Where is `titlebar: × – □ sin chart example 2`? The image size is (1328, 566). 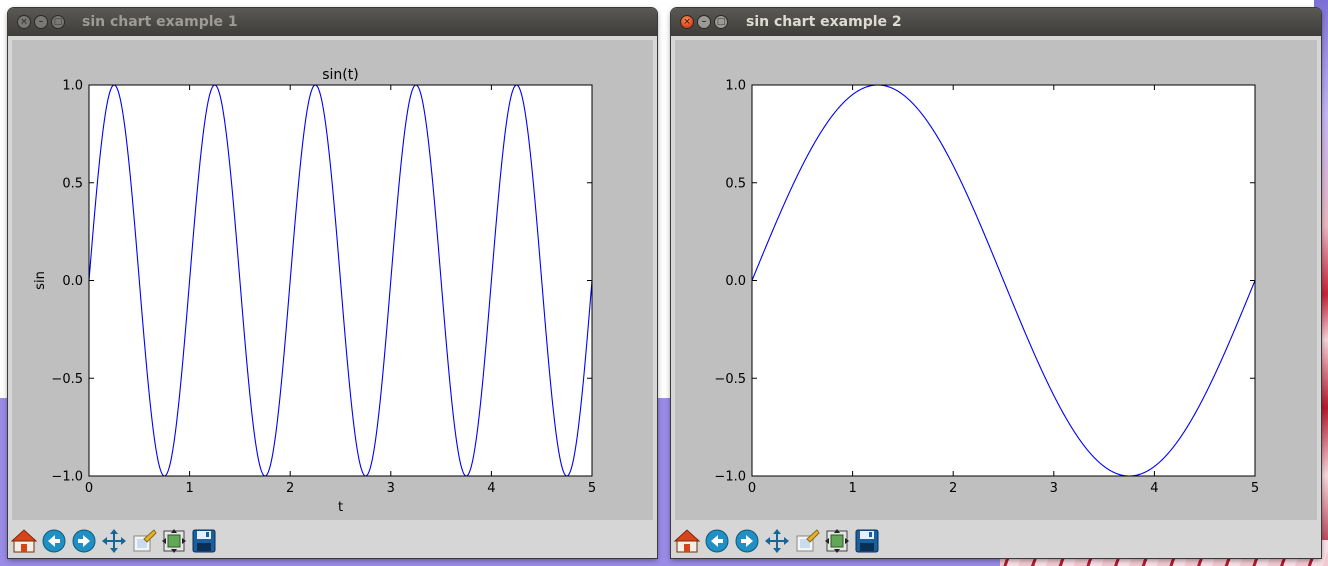
titlebar: × – □ sin chart example 2 is located at coordinates (996, 22).